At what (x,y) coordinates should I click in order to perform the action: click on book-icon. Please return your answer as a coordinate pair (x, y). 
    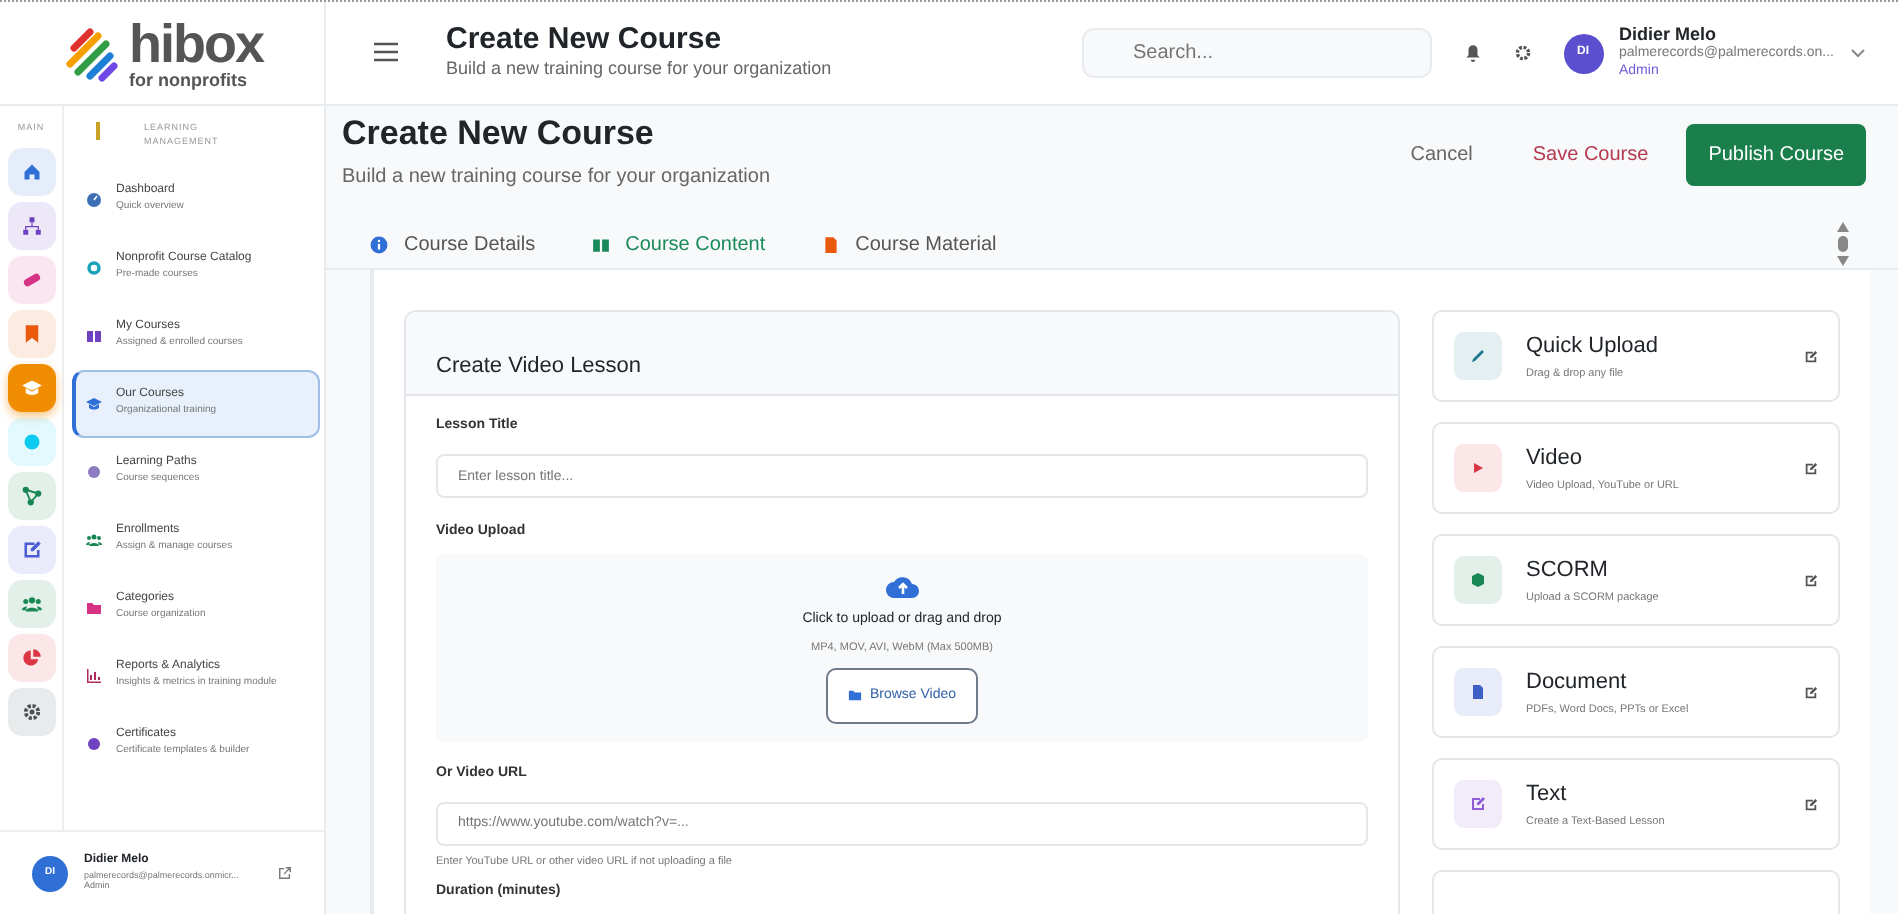
    Looking at the image, I should click on (600, 244).